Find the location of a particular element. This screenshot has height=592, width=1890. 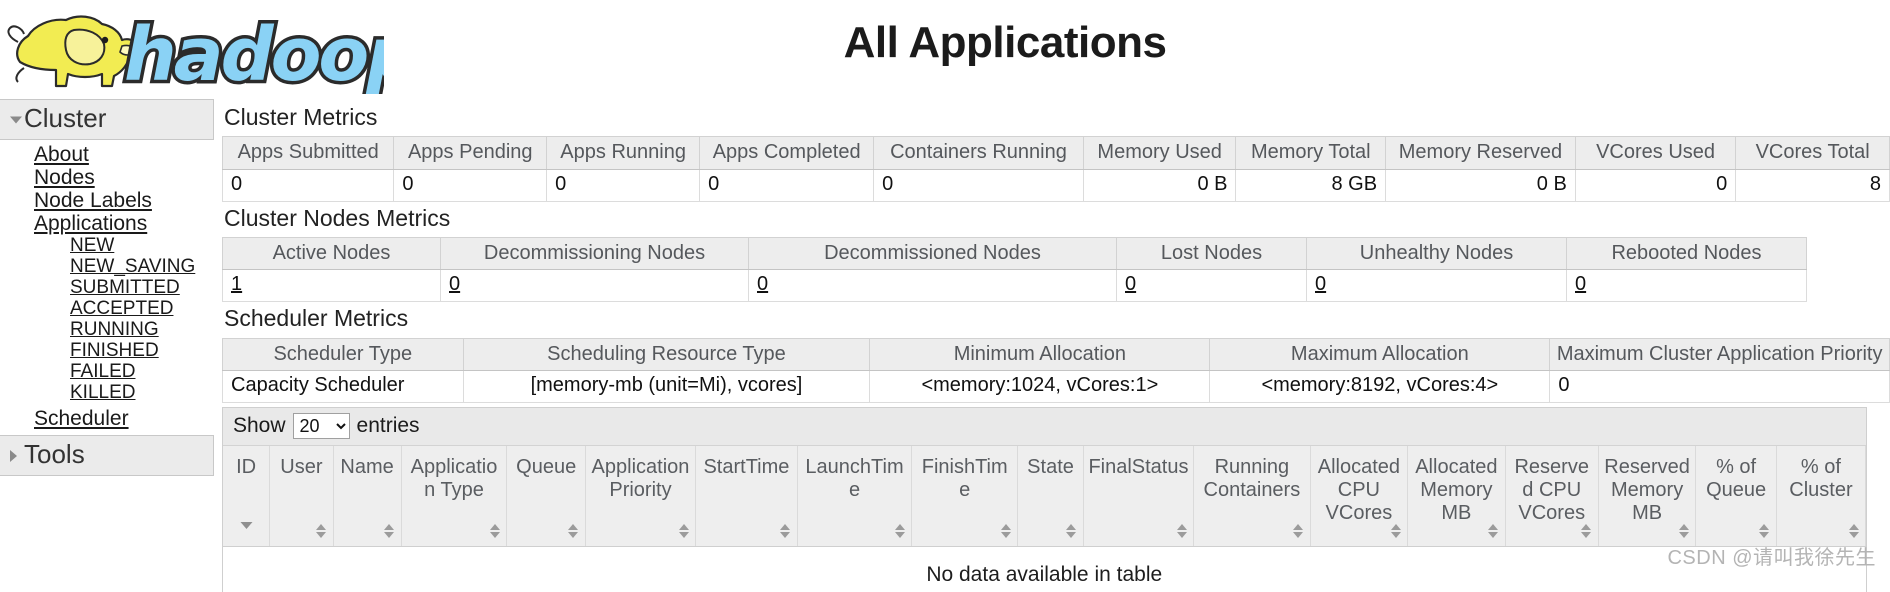

sidebar-item-about-link: About is located at coordinates (61, 154).